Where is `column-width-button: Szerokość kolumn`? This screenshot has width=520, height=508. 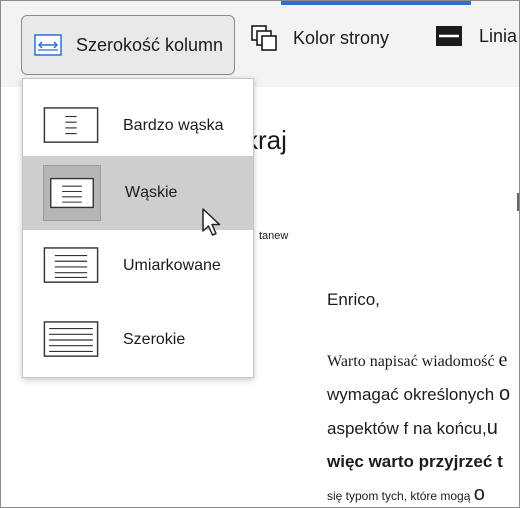 column-width-button: Szerokość kolumn is located at coordinates (128, 45).